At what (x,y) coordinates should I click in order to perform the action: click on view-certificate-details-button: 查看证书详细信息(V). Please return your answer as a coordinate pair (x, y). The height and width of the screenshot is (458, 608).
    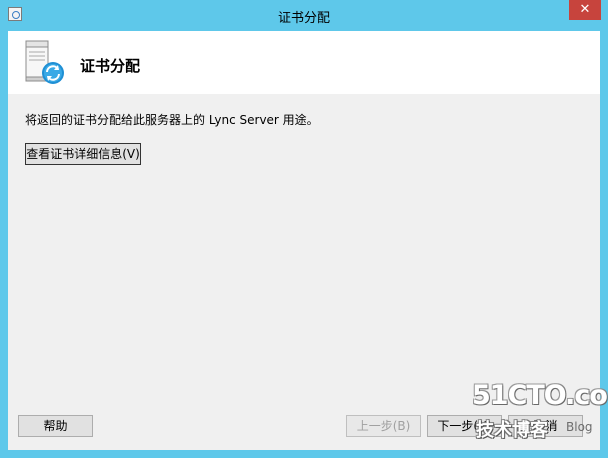
    Looking at the image, I should click on (83, 154).